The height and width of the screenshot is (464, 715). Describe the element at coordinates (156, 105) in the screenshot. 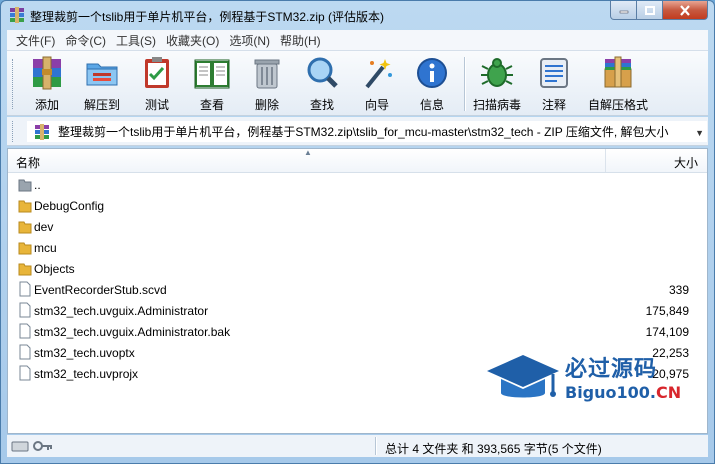

I see `test-label: 测试` at that location.